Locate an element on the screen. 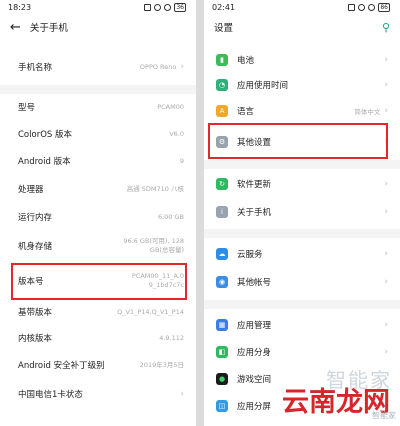  row-value: 6.00 GB is located at coordinates (170, 216).